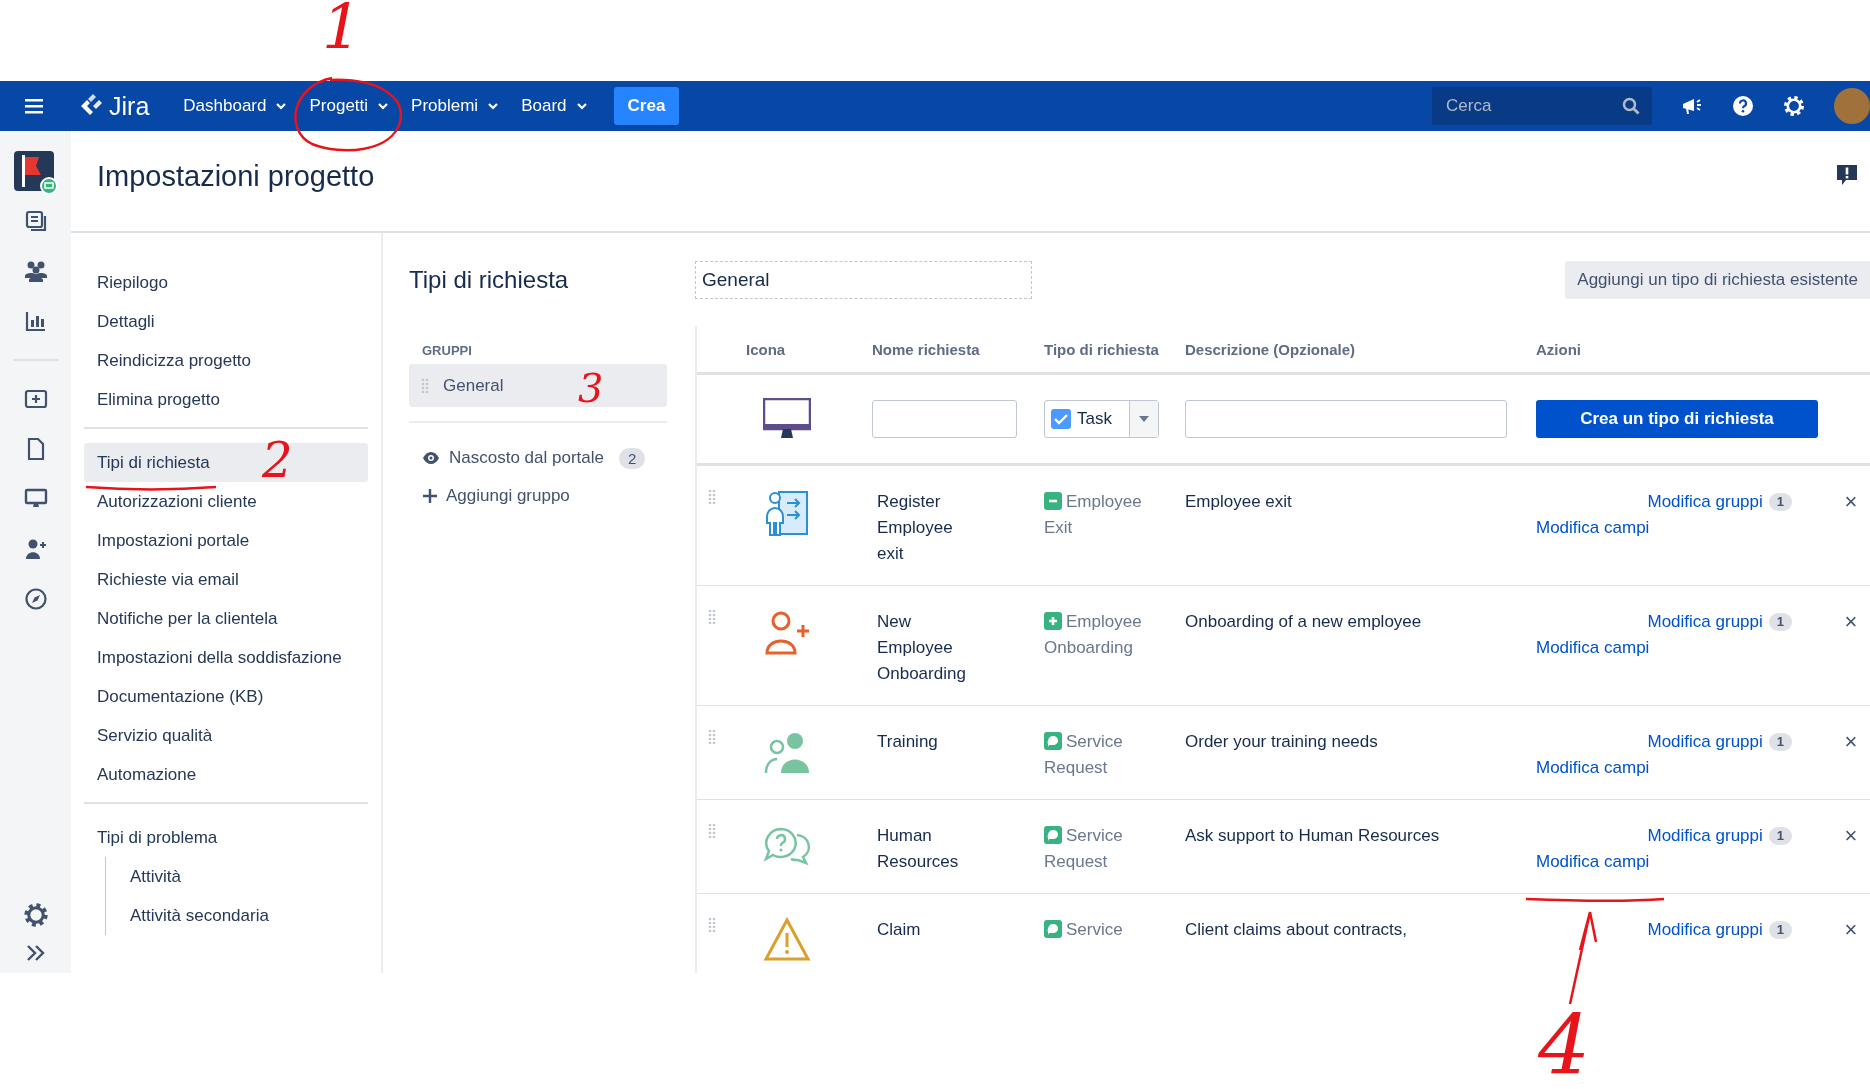 This screenshot has height=1089, width=1870. What do you see at coordinates (462, 385) in the screenshot?
I see `group-item: General` at bounding box center [462, 385].